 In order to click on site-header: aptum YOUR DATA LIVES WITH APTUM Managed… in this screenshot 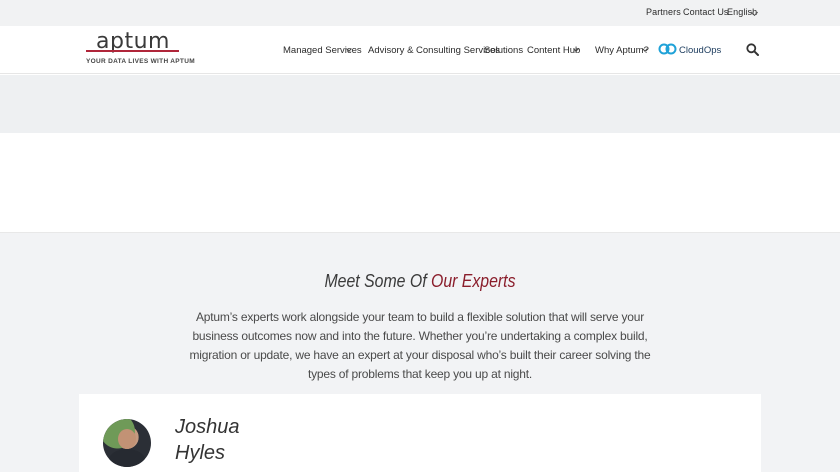, I will do `click(420, 50)`.